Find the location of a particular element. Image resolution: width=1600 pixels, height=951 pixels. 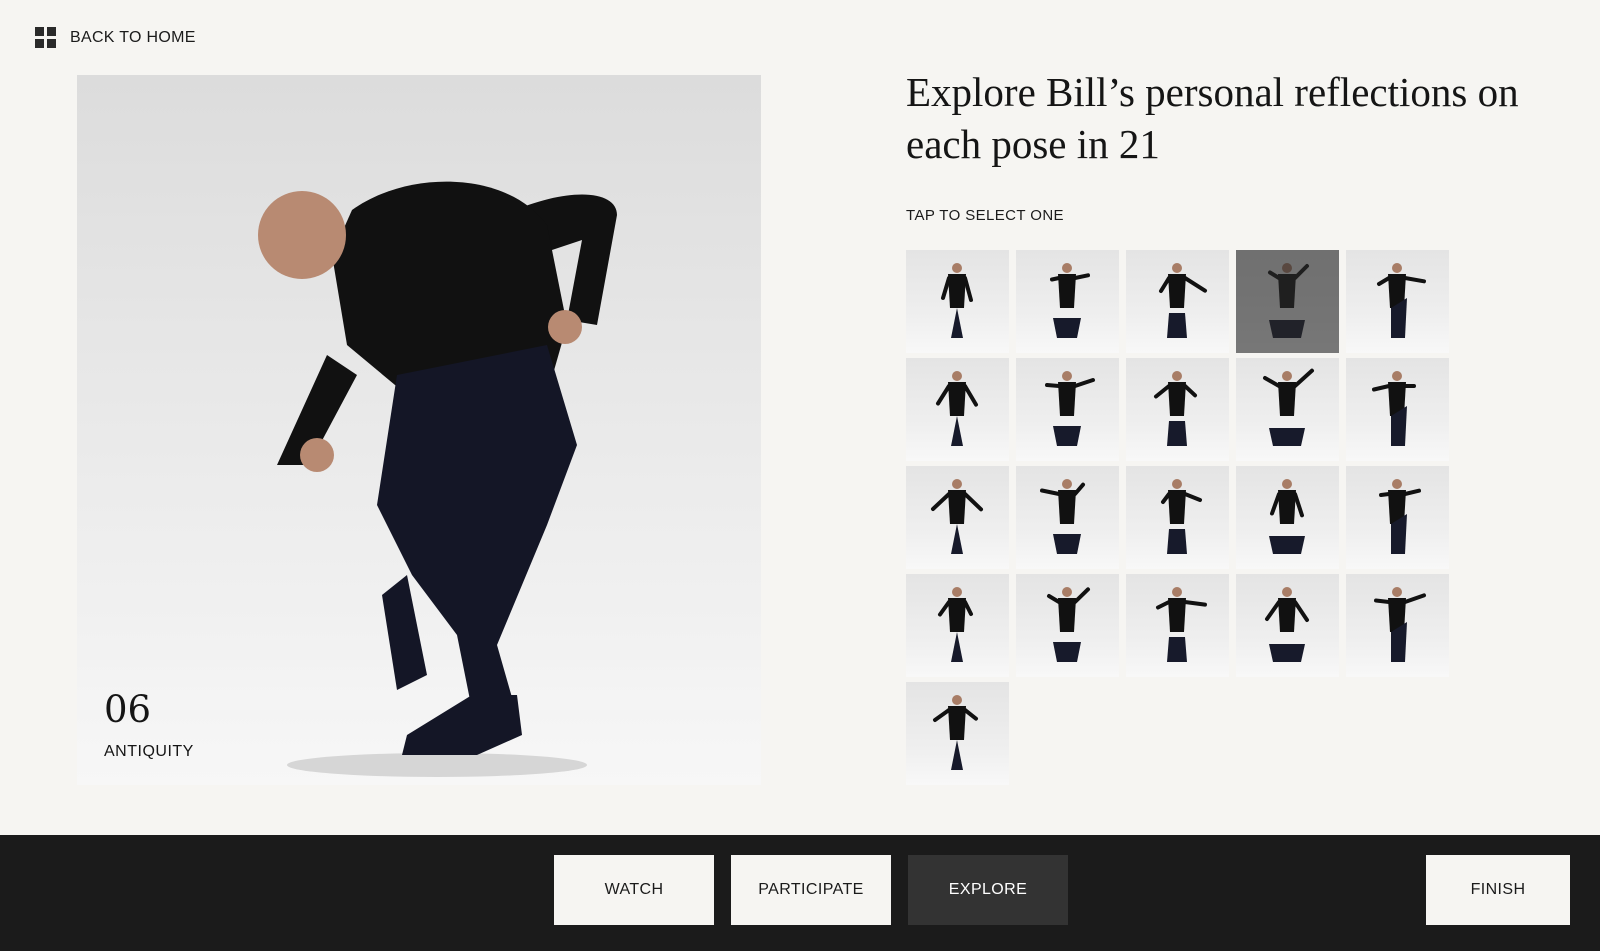

back-to-home-label: BACK TO HOME is located at coordinates (133, 37).